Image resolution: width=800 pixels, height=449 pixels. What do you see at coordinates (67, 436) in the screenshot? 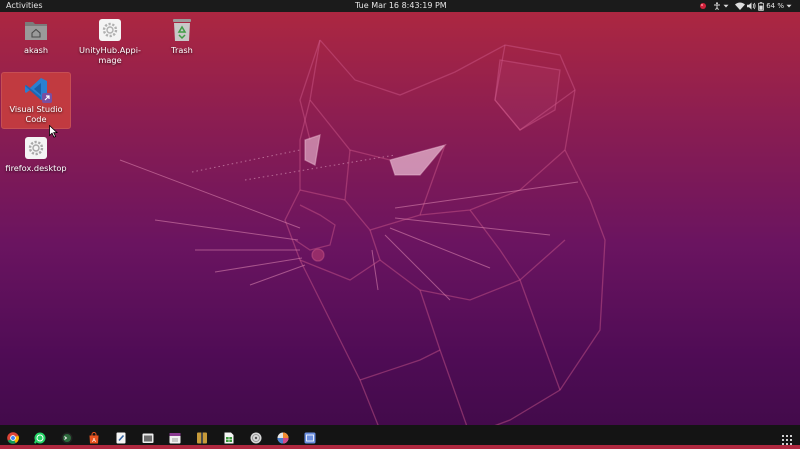
I see `terminal-icon` at bounding box center [67, 436].